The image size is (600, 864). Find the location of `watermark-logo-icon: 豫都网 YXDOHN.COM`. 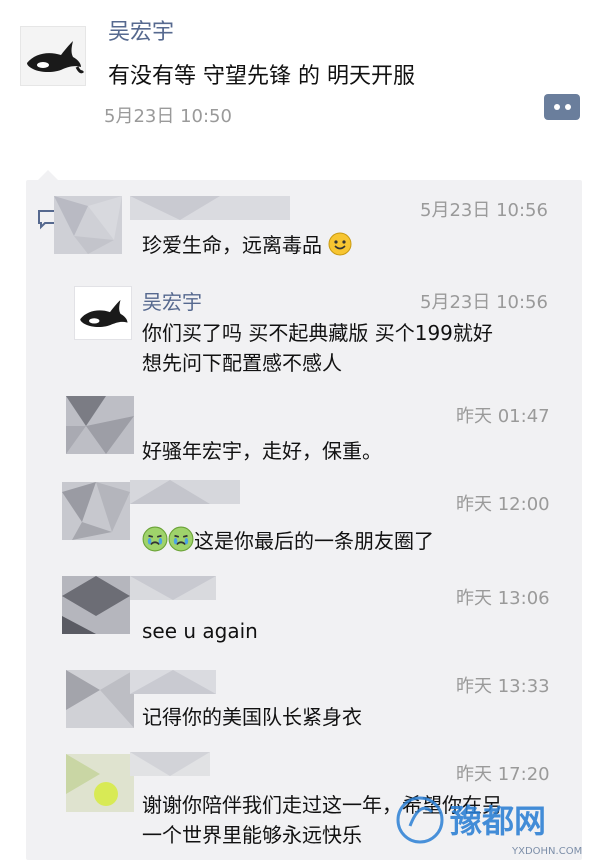

watermark-logo-icon: 豫都网 YXDOHN.COM is located at coordinates (489, 826).